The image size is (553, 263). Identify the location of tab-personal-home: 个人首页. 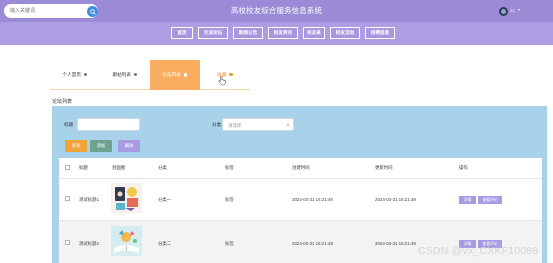
(75, 75).